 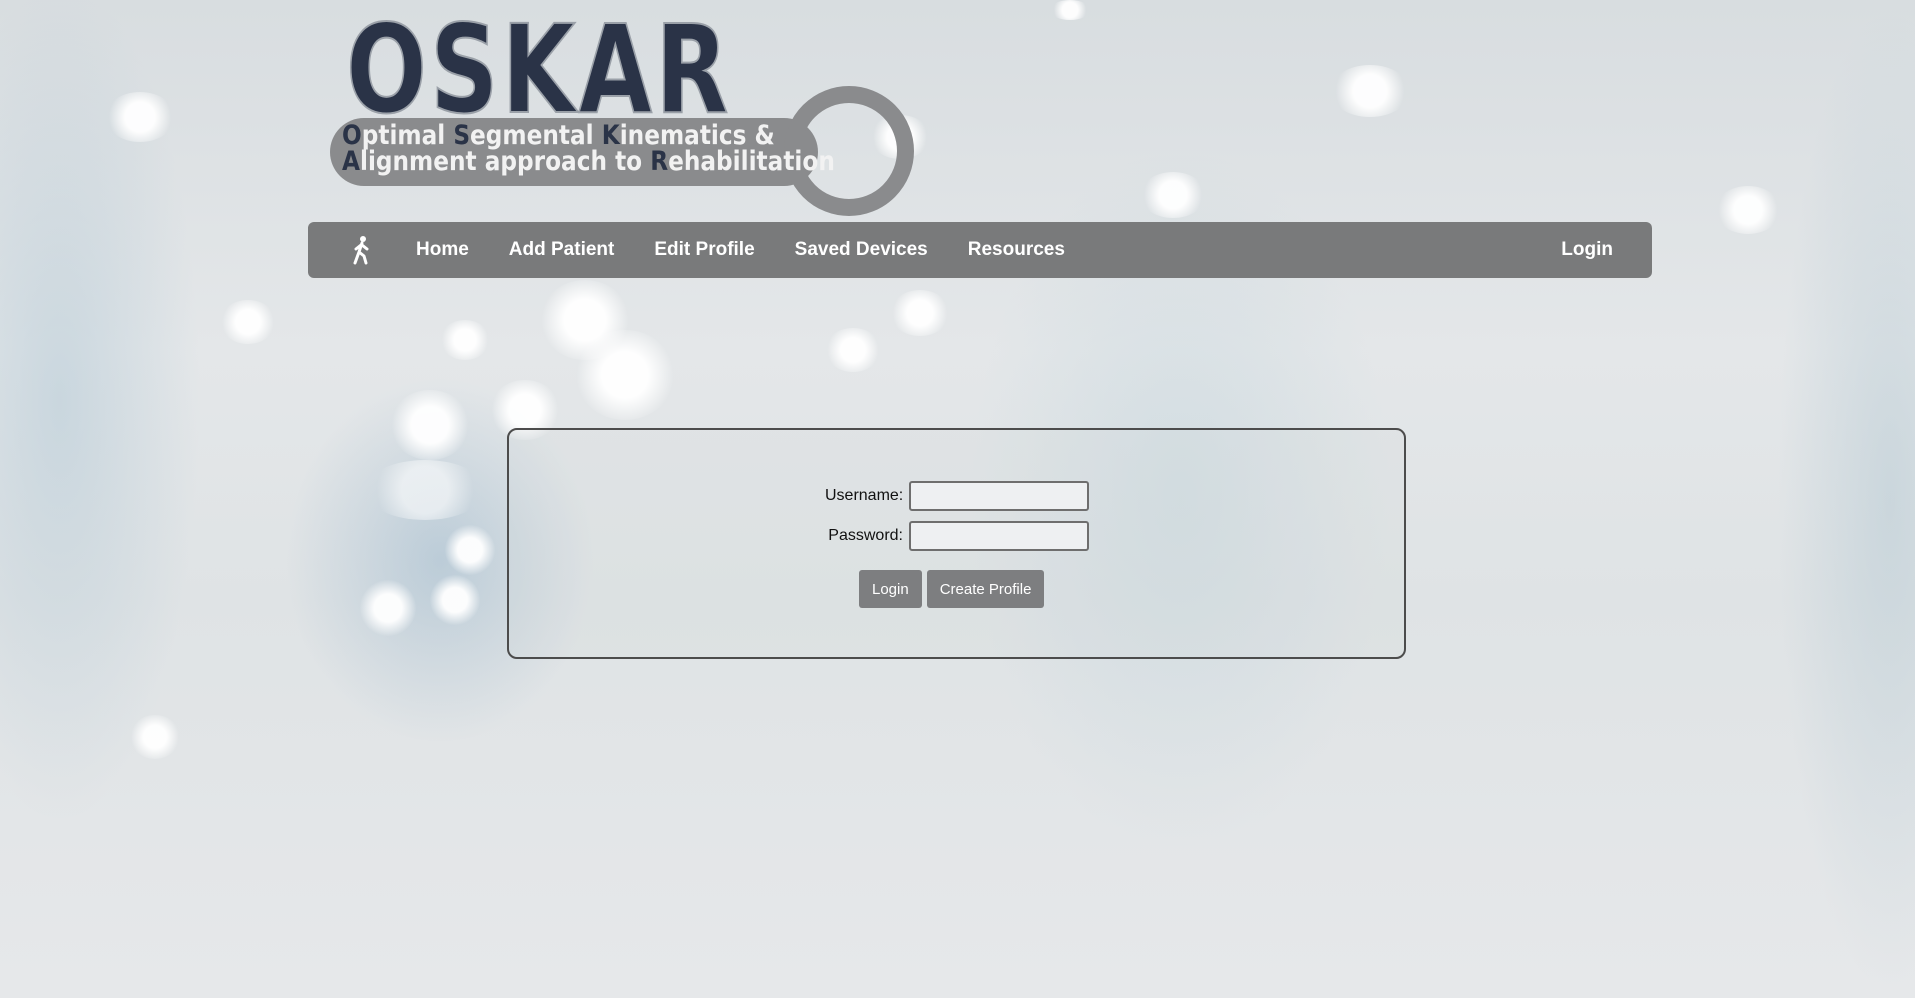 What do you see at coordinates (751, 161) in the screenshot?
I see `logo-tagline-word: ehabilitation` at bounding box center [751, 161].